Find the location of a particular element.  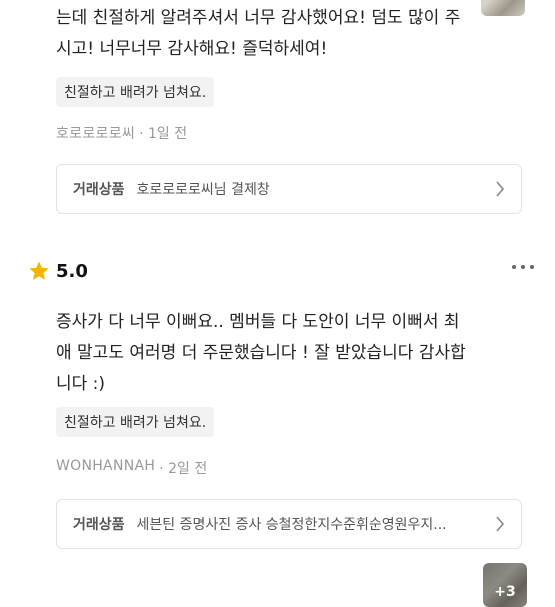

review-rating: 5.0 is located at coordinates (58, 271).